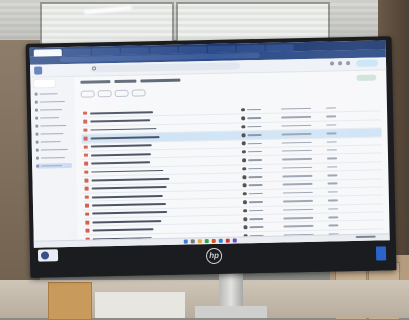  I want to click on help-icon, so click(332, 63).